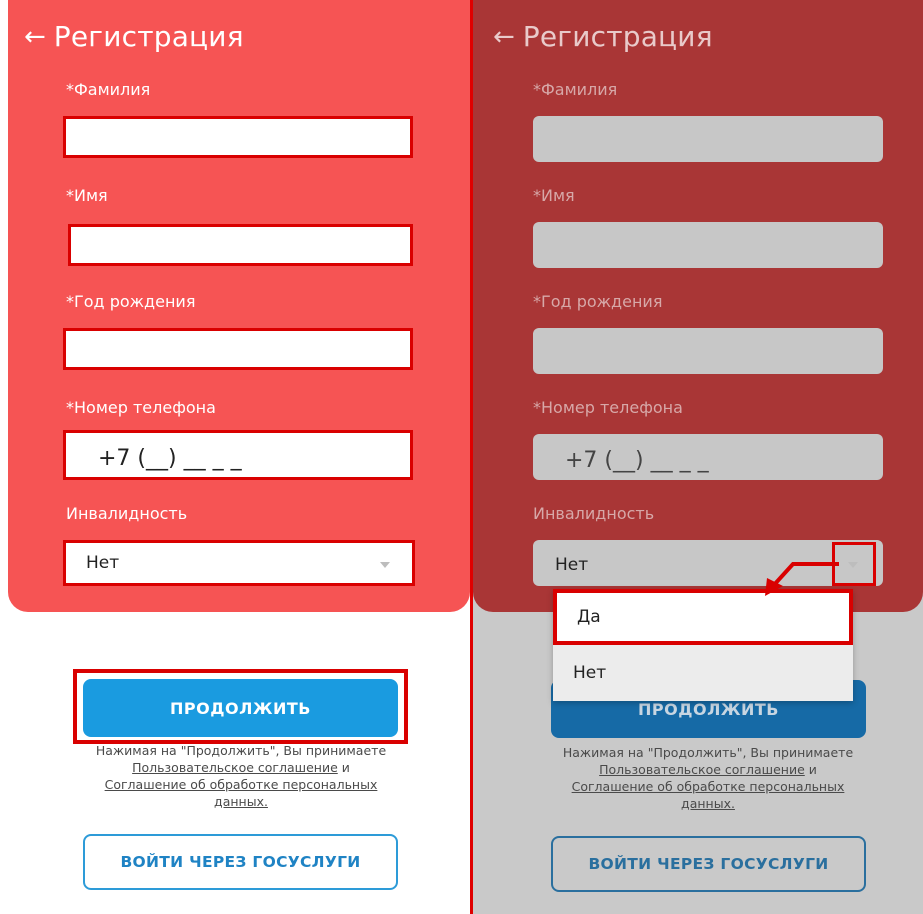  I want to click on dropdown-option-no: Нет, so click(703, 673).